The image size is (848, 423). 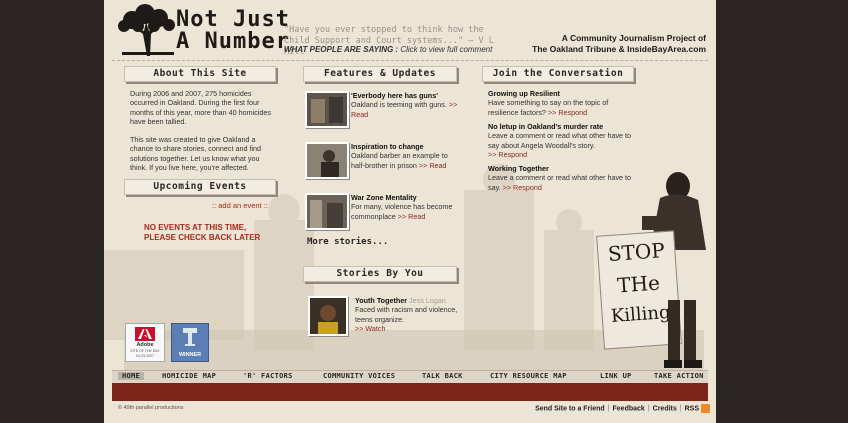 I want to click on conversation-respond-link-2: >> Respond, so click(x=561, y=154).